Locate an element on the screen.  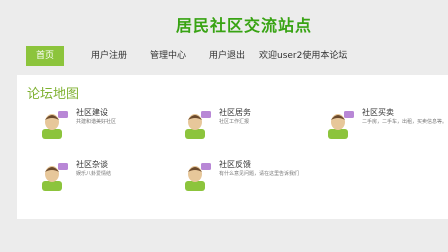
forum-name: 社区反馈 is located at coordinates (235, 164).